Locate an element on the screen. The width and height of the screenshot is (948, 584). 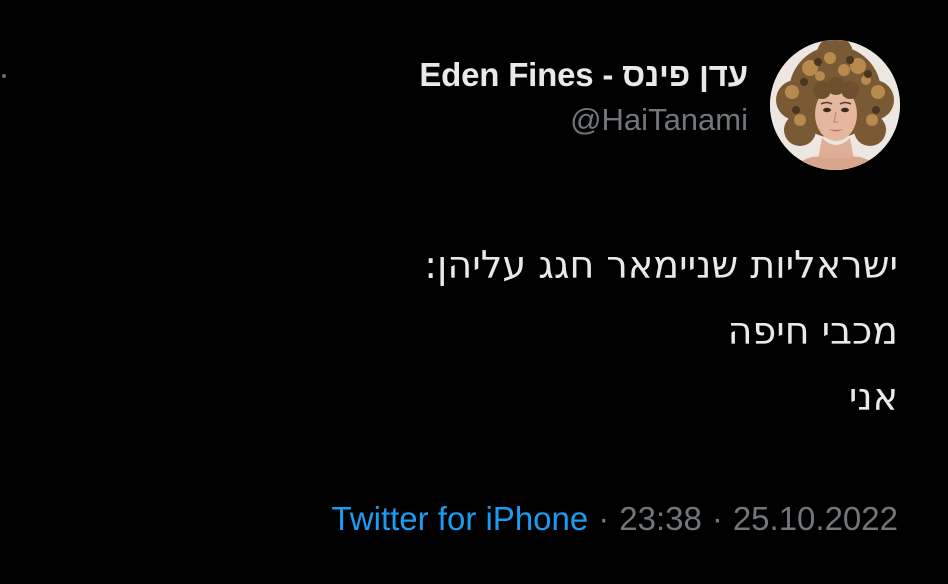
tweet-text-line: מכבי חיפה is located at coordinates (812, 331).